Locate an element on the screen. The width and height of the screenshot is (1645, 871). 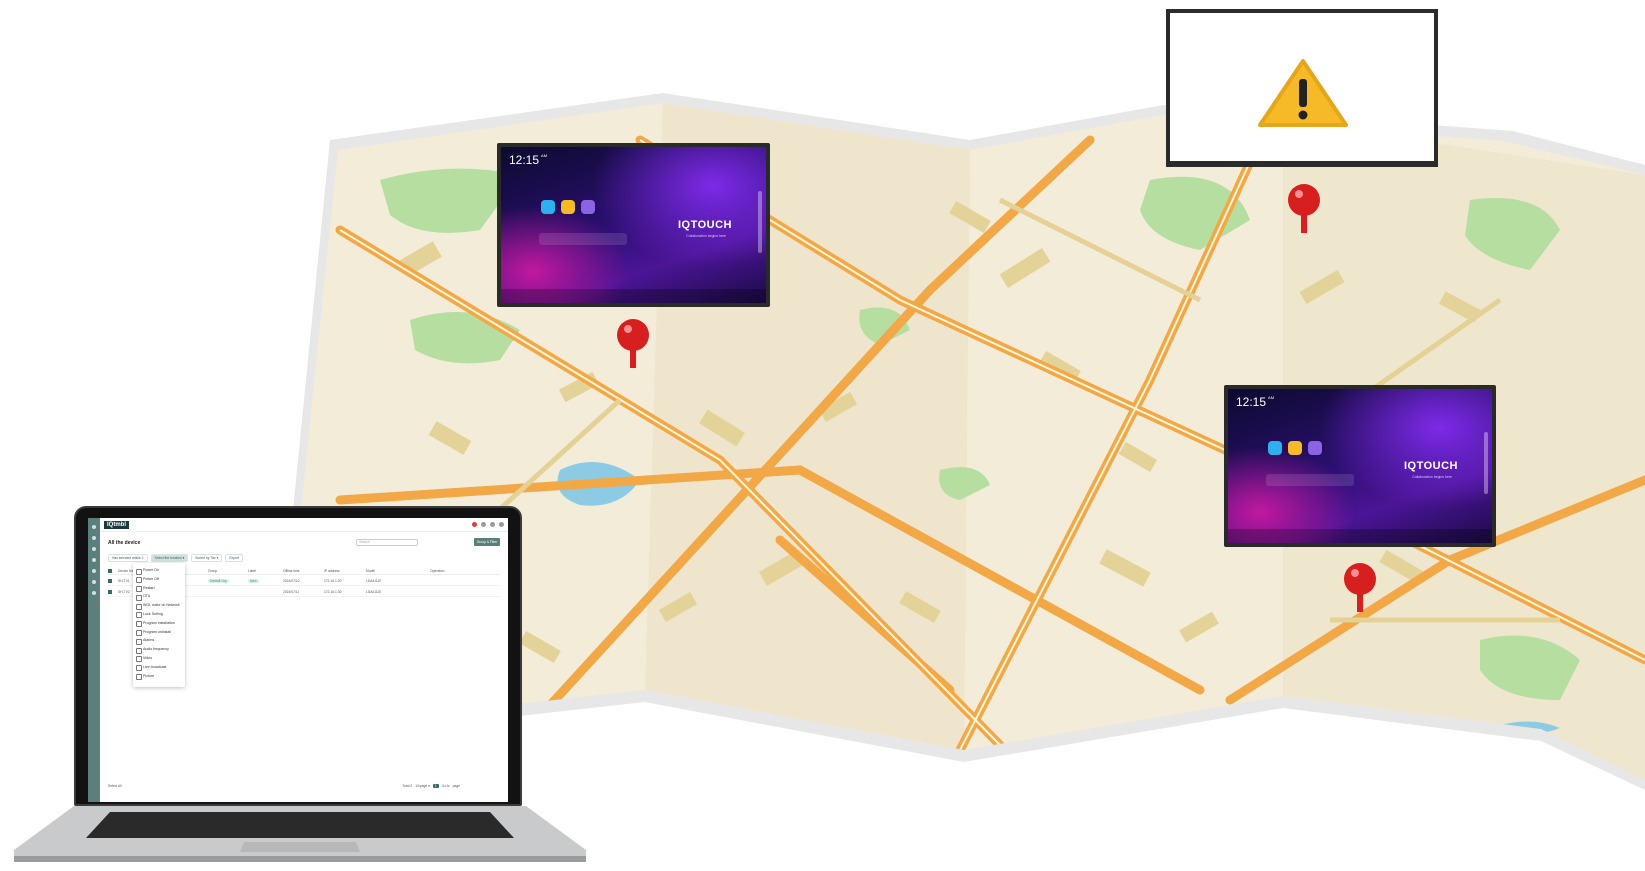
col-operation: Operation is located at coordinates (437, 571).